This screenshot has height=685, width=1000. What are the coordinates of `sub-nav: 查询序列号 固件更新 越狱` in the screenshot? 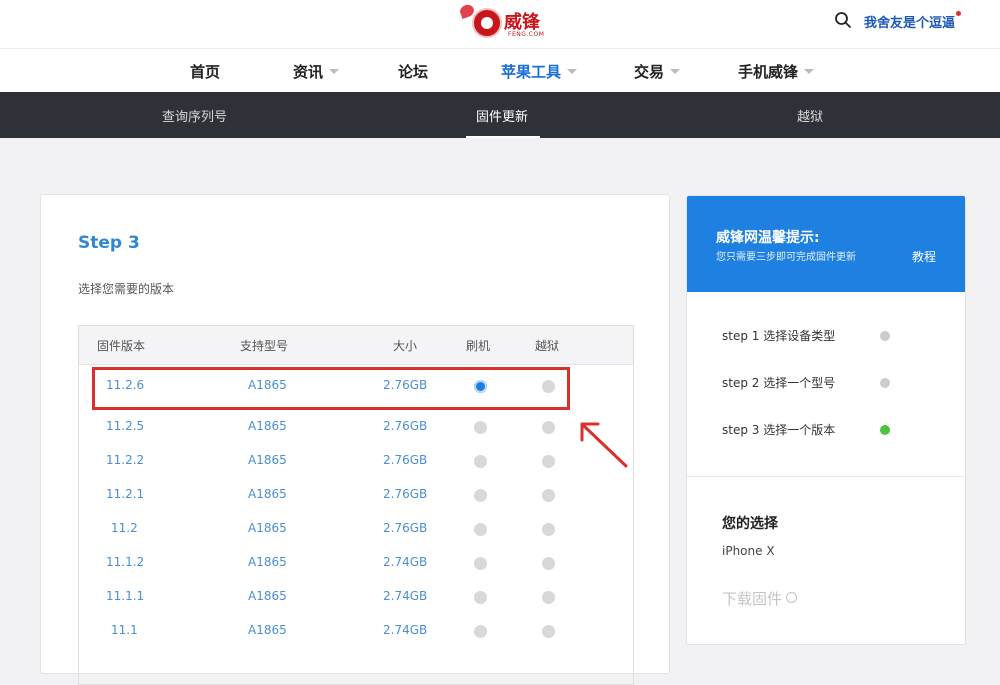 It's located at (500, 115).